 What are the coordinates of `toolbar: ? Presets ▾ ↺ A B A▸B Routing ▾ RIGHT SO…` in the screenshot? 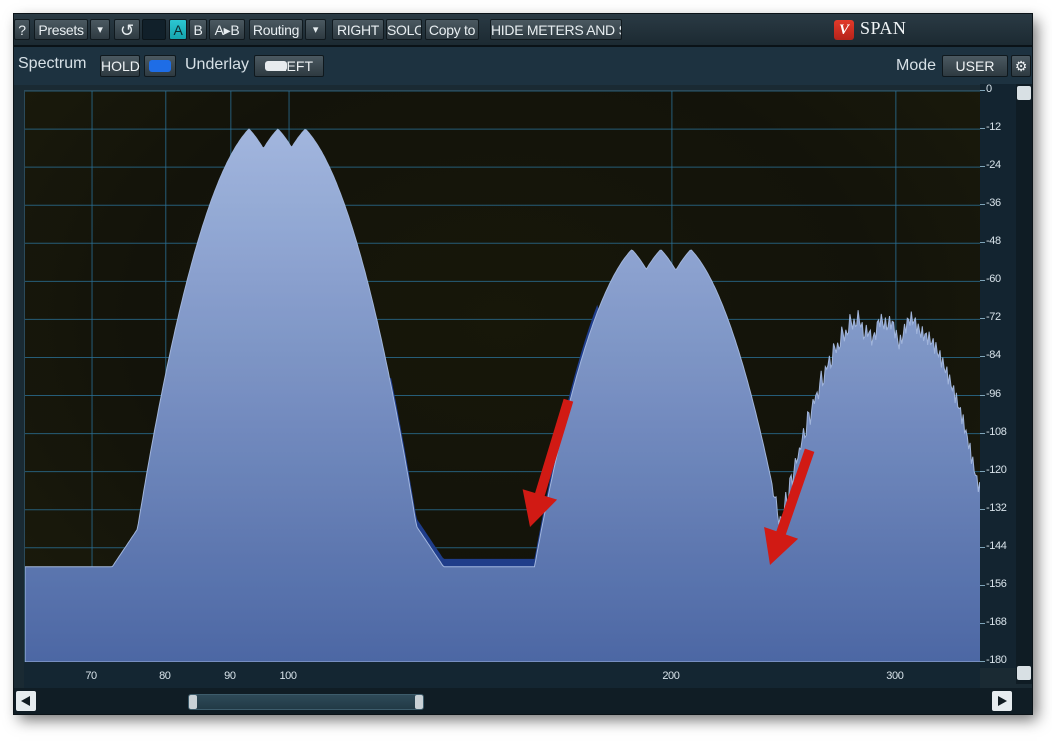 It's located at (523, 30).